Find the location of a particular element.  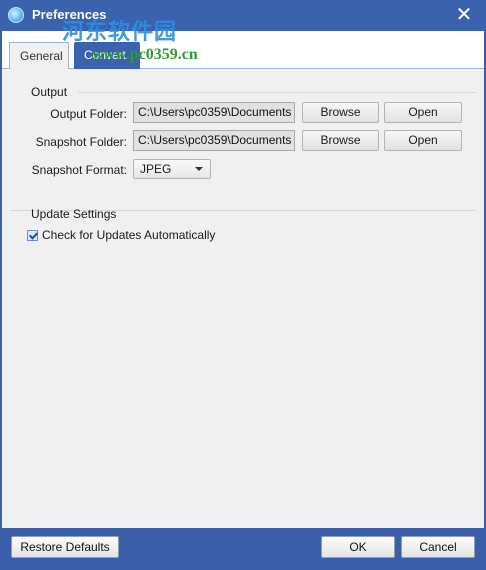

snapshot-folder-field: C:\Users\pc0359\Documents is located at coordinates (214, 140).